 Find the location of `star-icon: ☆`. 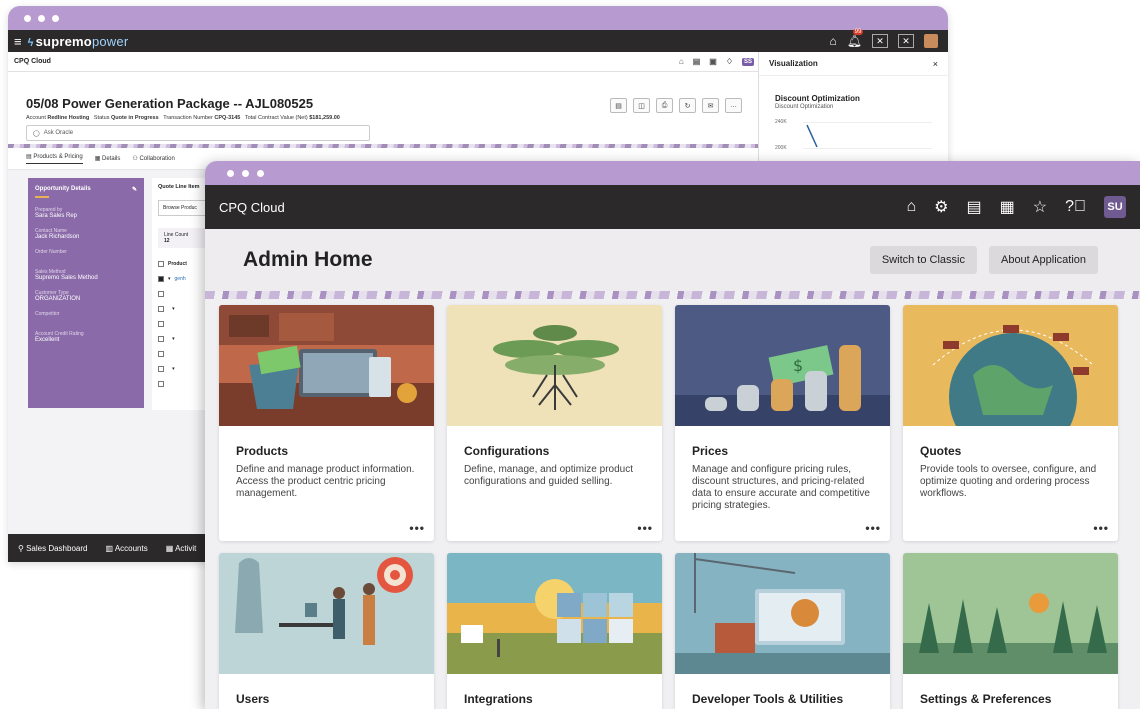

star-icon: ☆ is located at coordinates (1040, 207).